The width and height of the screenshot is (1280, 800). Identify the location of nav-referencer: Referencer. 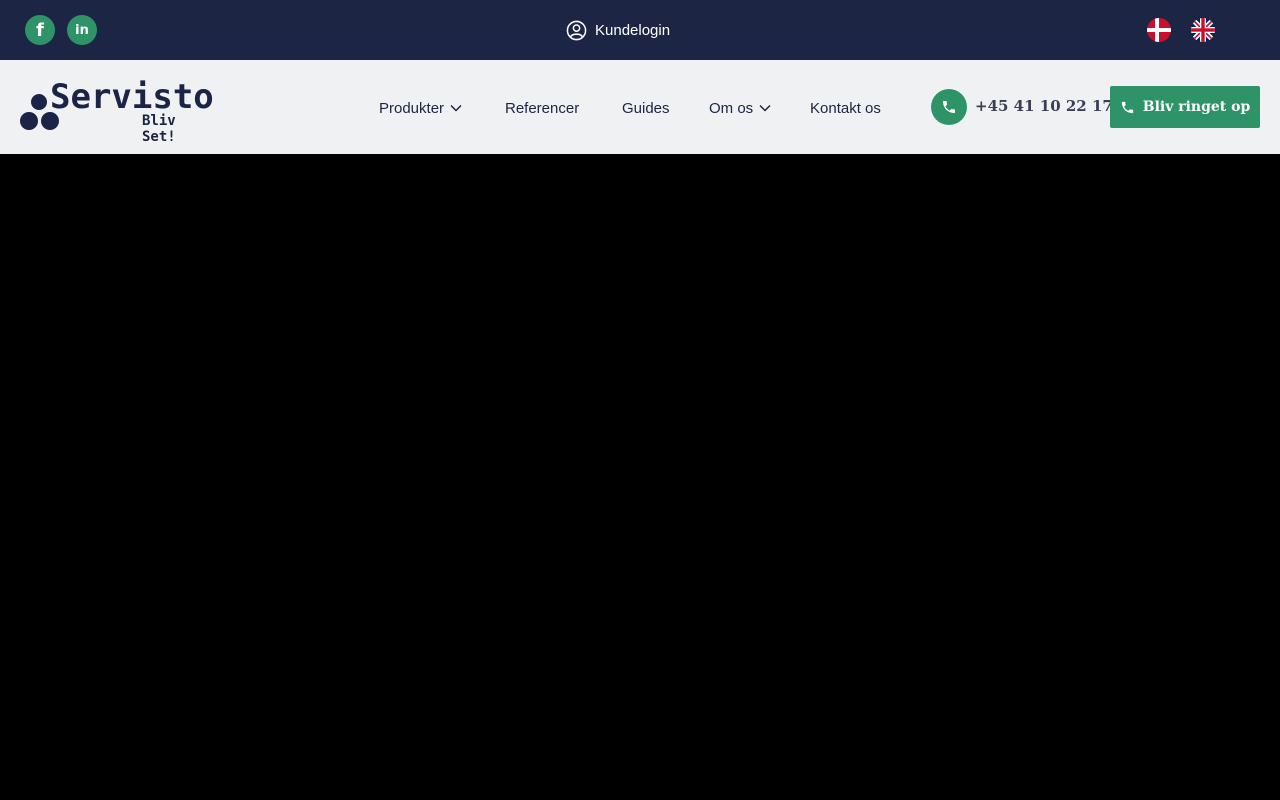
(542, 108).